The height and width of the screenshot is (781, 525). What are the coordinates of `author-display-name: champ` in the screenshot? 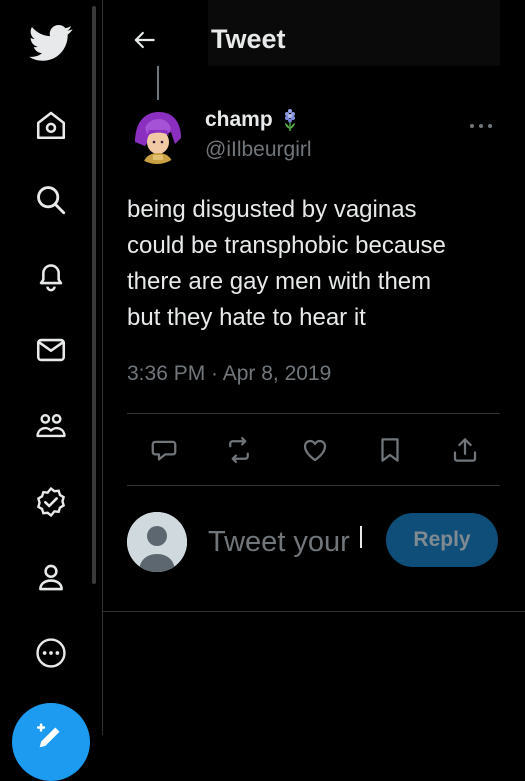 It's located at (253, 120).